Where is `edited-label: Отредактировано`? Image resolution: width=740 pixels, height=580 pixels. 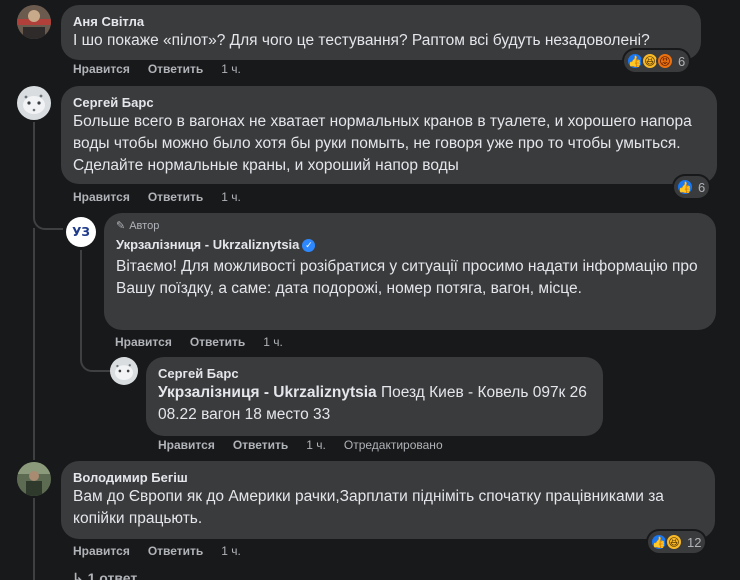 edited-label: Отредактировано is located at coordinates (393, 445).